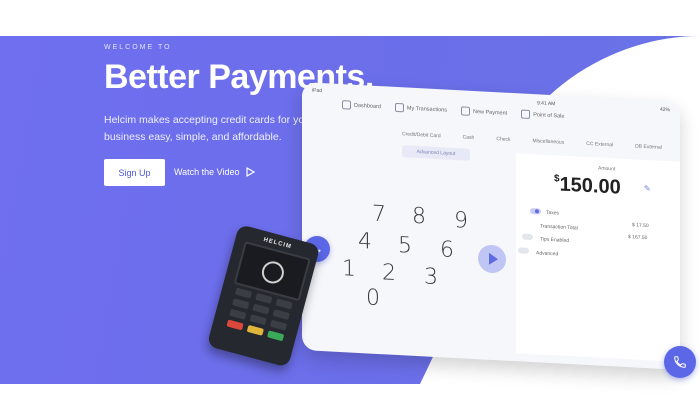 The image size is (700, 420). I want to click on transaction-total-value: $ 167.50, so click(638, 238).